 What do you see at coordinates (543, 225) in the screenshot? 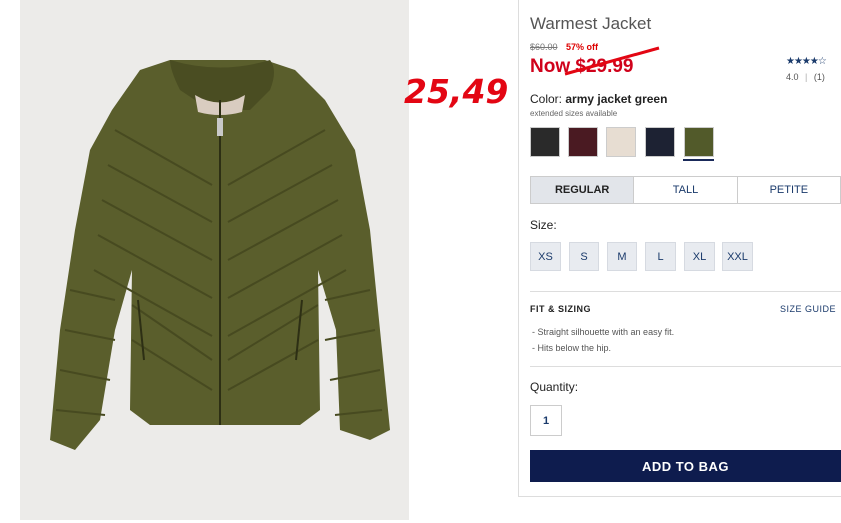
I see `size-label: Size:` at bounding box center [543, 225].